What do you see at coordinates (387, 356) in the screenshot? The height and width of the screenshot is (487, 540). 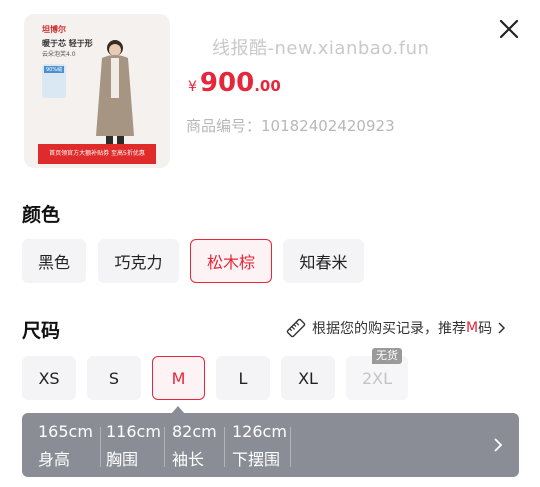 I see `out-of-stock-badge: 无货` at bounding box center [387, 356].